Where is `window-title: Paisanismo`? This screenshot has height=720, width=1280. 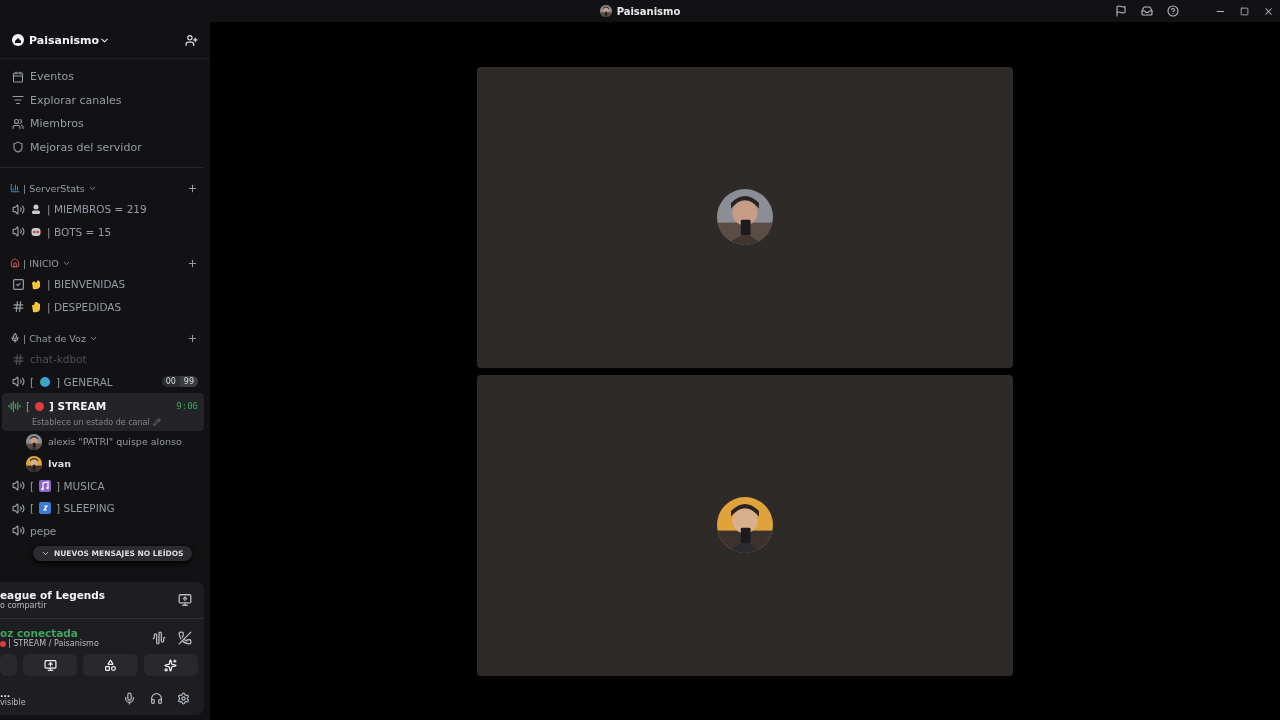 window-title: Paisanismo is located at coordinates (648, 11).